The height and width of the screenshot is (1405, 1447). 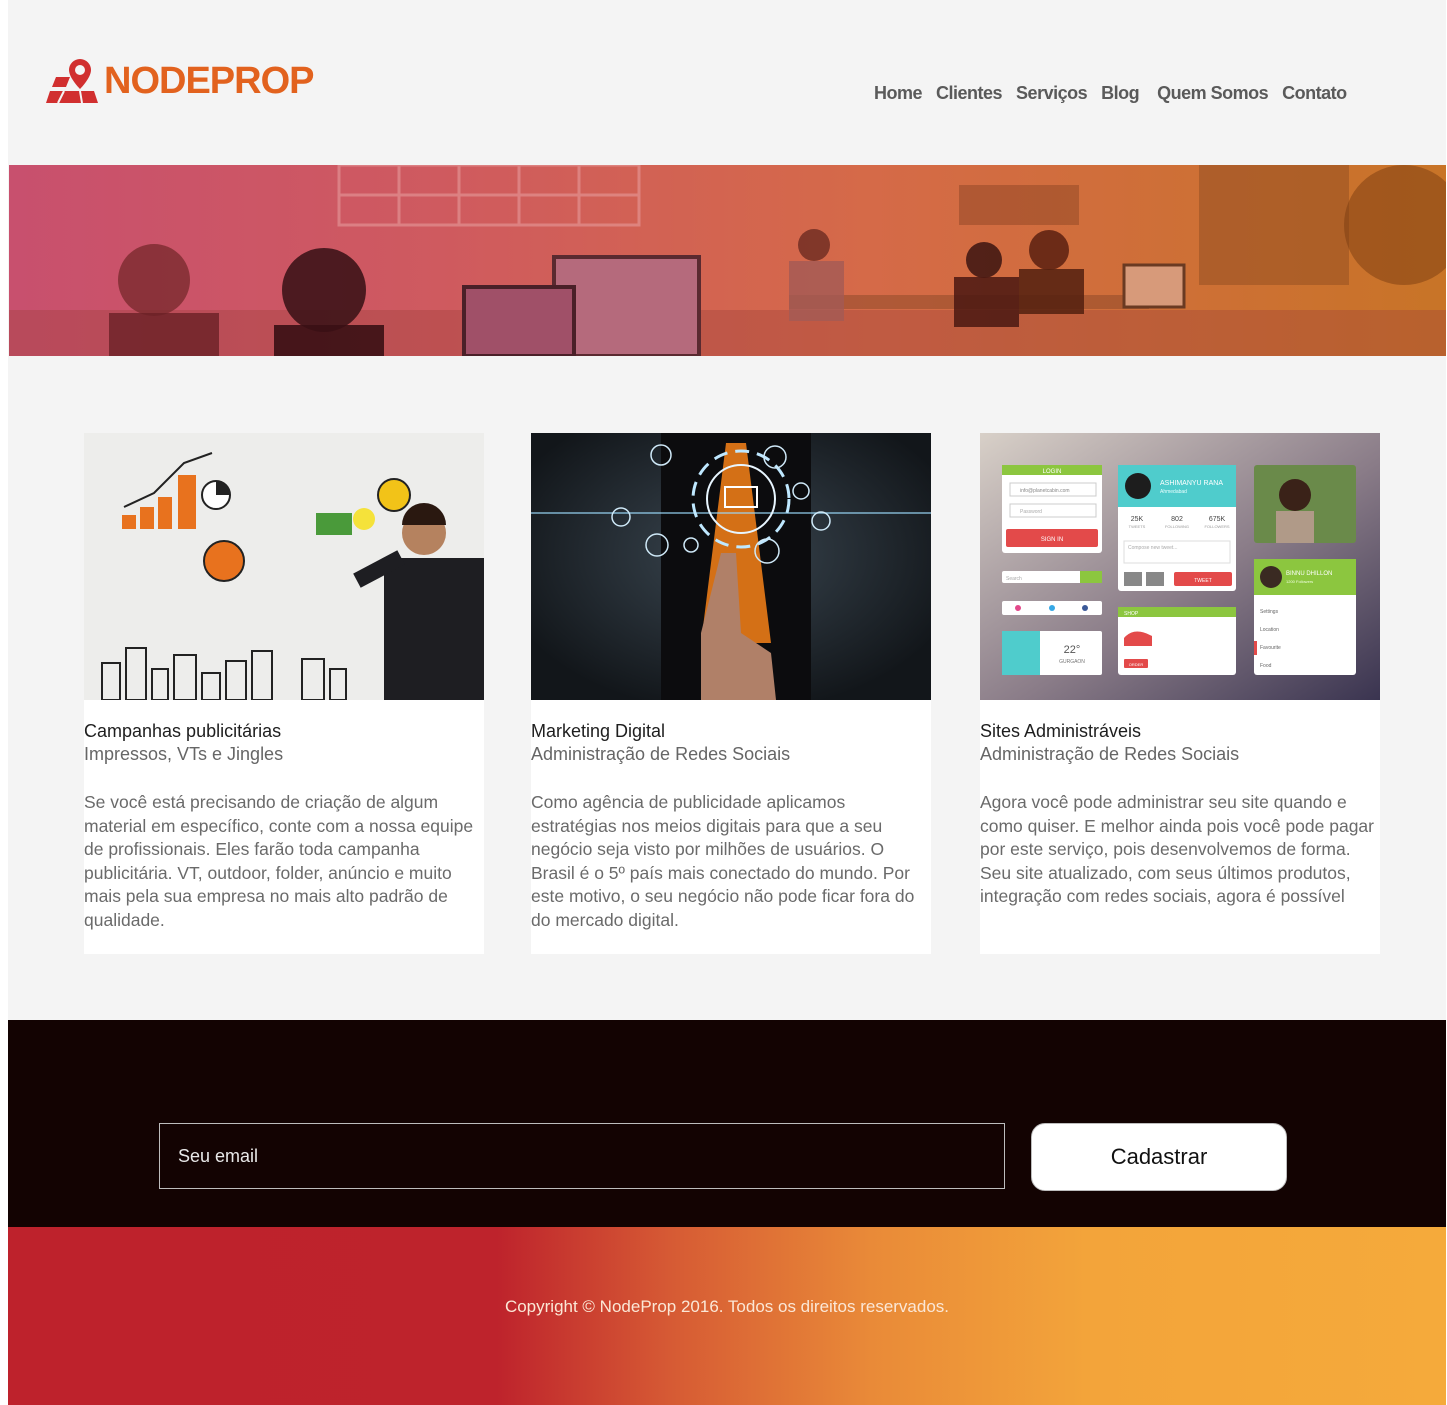 What do you see at coordinates (582, 1156) in the screenshot?
I see `email-input` at bounding box center [582, 1156].